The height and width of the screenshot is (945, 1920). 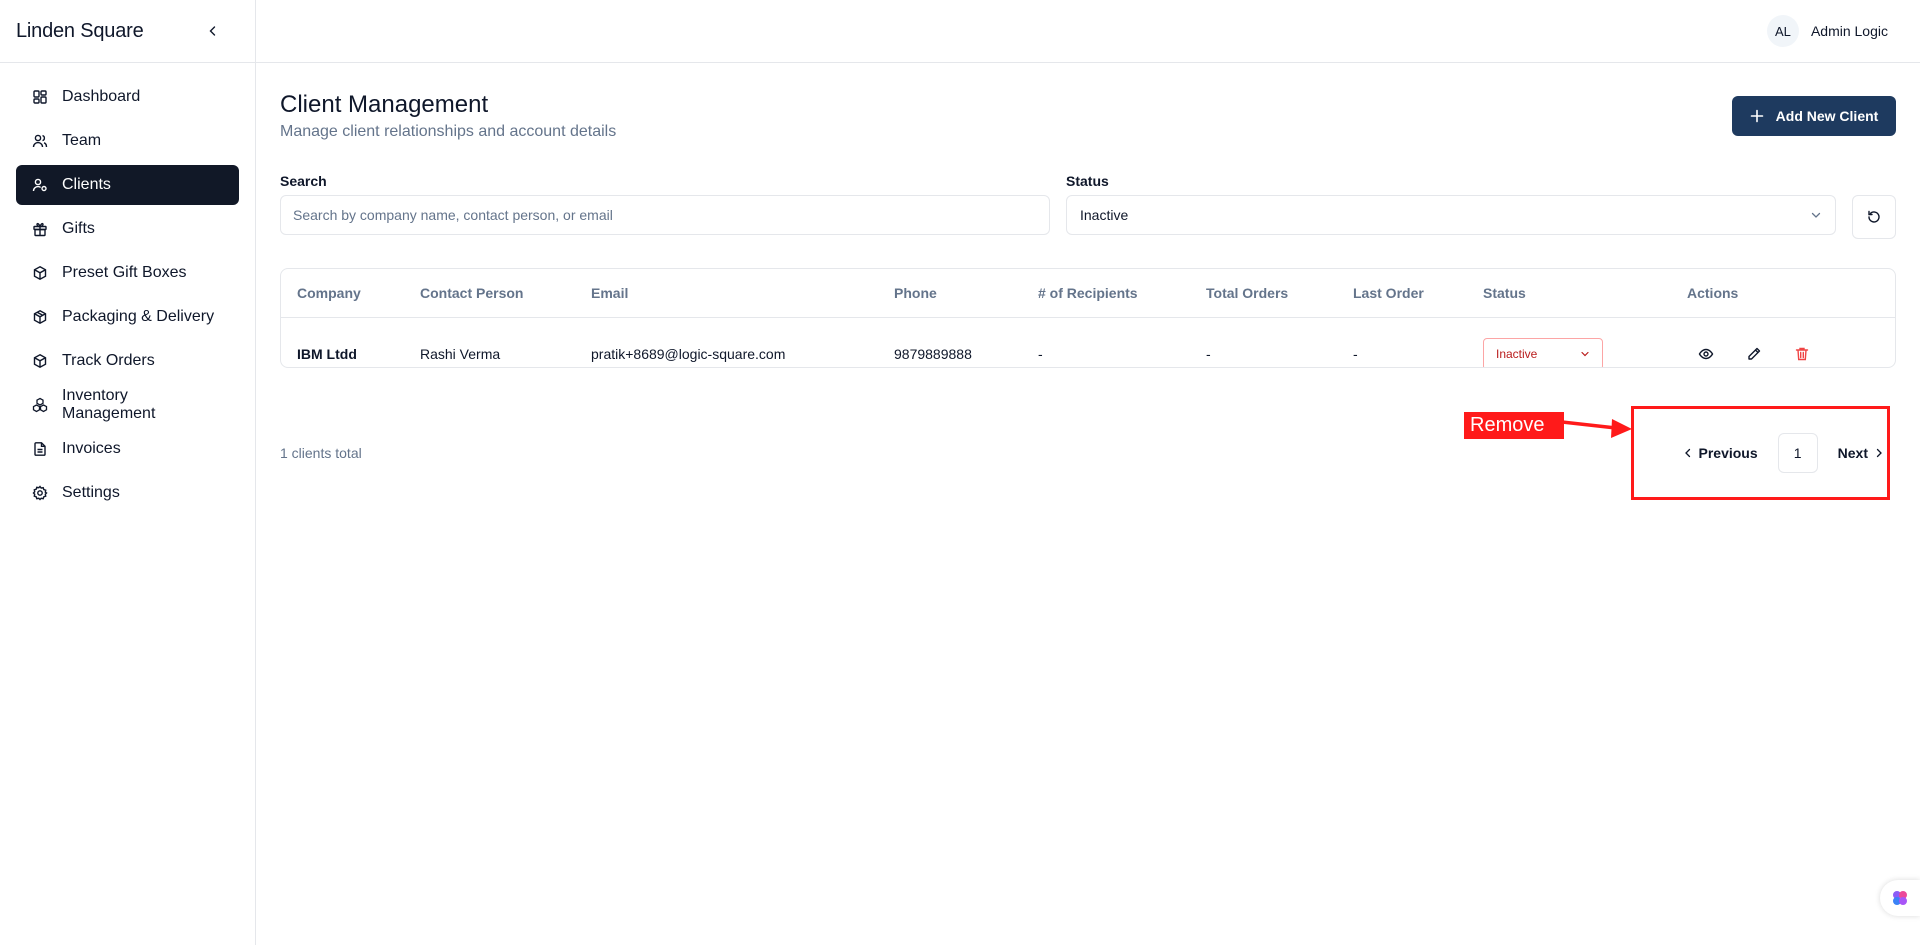 What do you see at coordinates (91, 492) in the screenshot?
I see `sidebar-item-label: Settings` at bounding box center [91, 492].